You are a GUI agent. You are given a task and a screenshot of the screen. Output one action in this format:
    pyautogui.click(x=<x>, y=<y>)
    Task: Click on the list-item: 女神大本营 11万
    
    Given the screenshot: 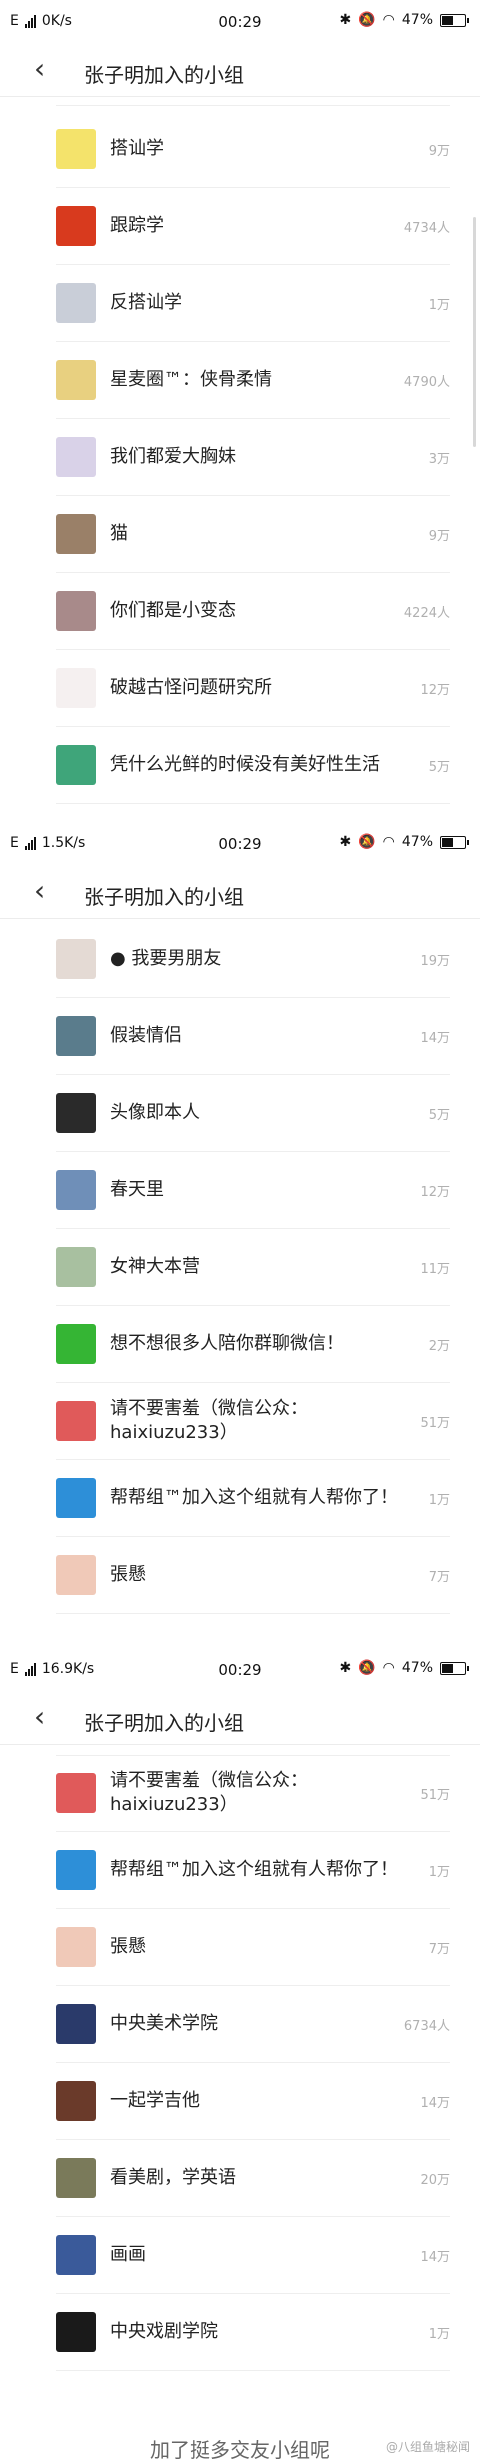 What is the action you would take?
    pyautogui.click(x=253, y=1267)
    